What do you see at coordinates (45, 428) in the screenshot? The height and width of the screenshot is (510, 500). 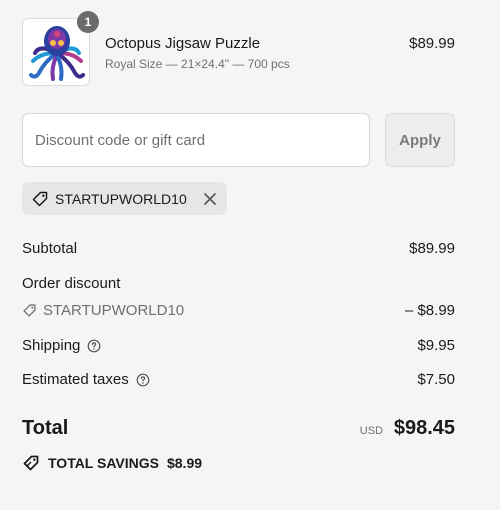 I see `total-label: Total` at bounding box center [45, 428].